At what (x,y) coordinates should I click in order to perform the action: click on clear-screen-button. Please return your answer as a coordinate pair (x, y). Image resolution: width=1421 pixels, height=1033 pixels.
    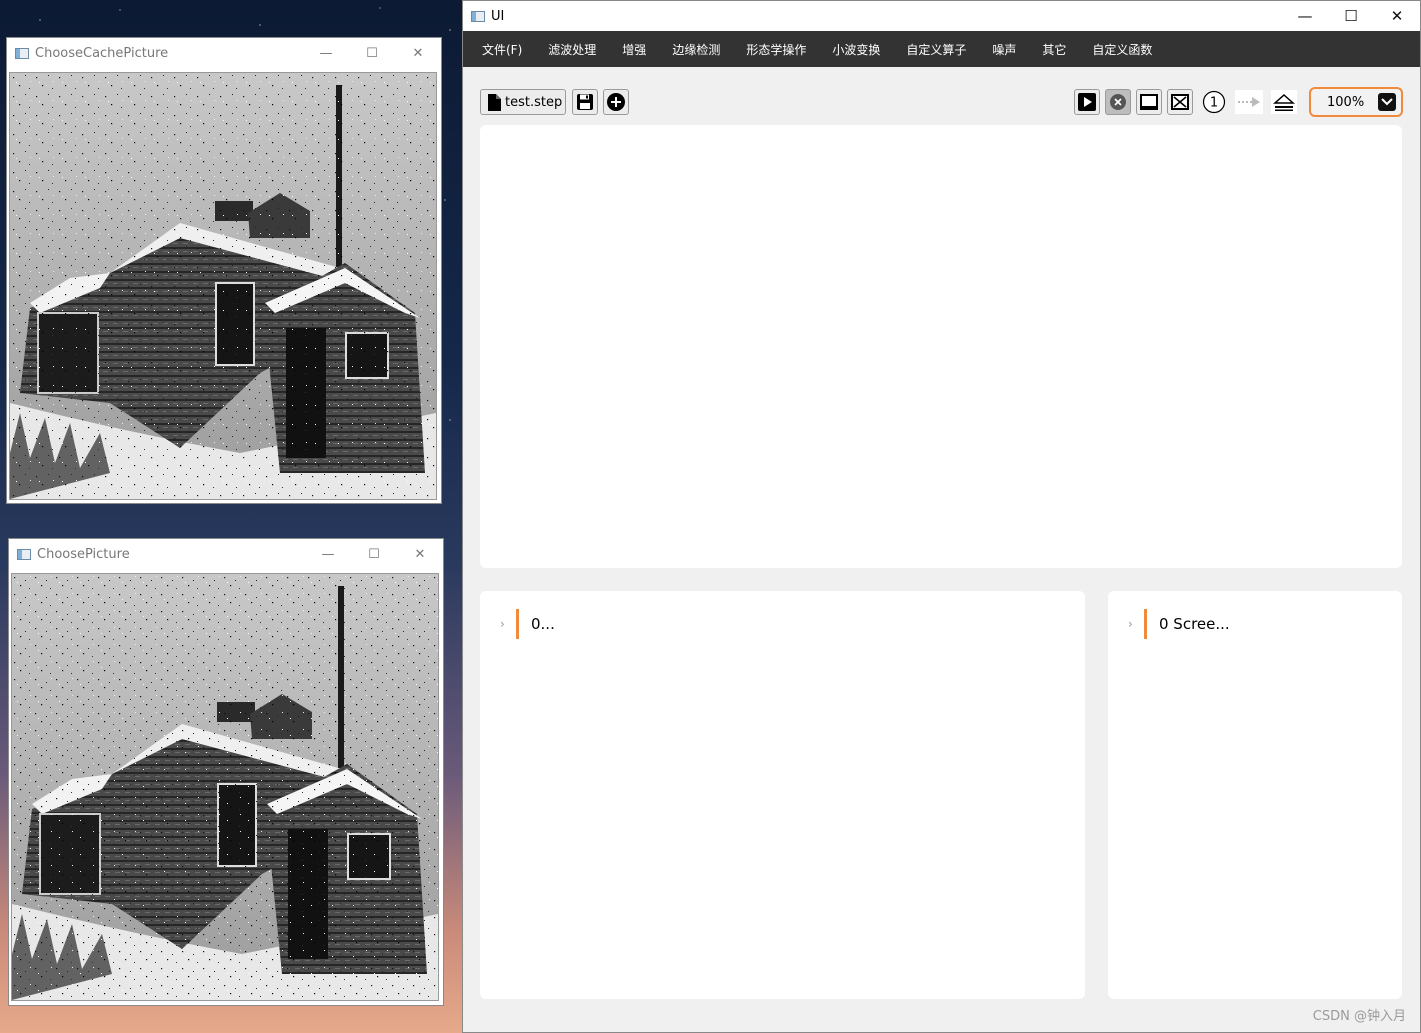
    Looking at the image, I should click on (1180, 102).